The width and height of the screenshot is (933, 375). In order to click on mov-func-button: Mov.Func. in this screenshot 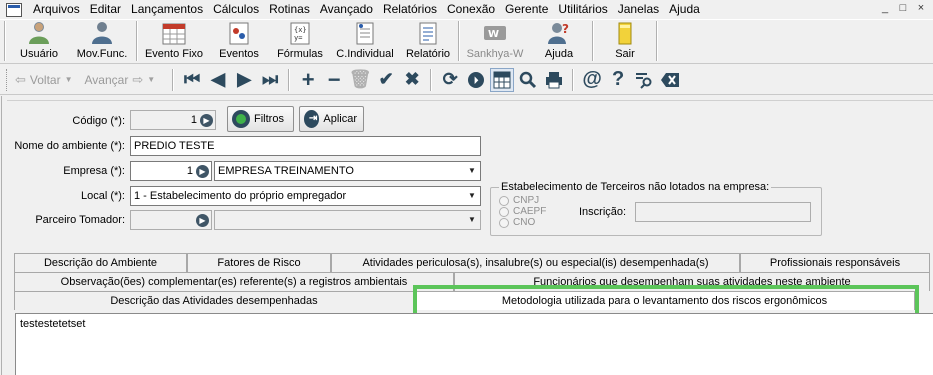, I will do `click(102, 41)`.